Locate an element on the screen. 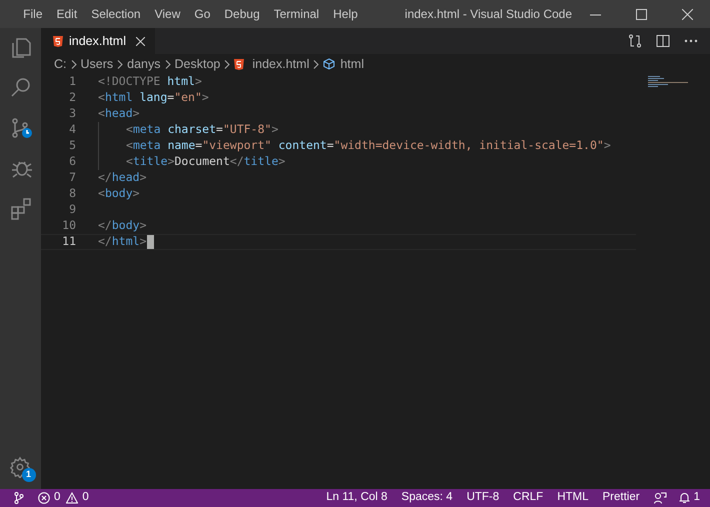 The height and width of the screenshot is (507, 710). line-number: 10 is located at coordinates (68, 225).